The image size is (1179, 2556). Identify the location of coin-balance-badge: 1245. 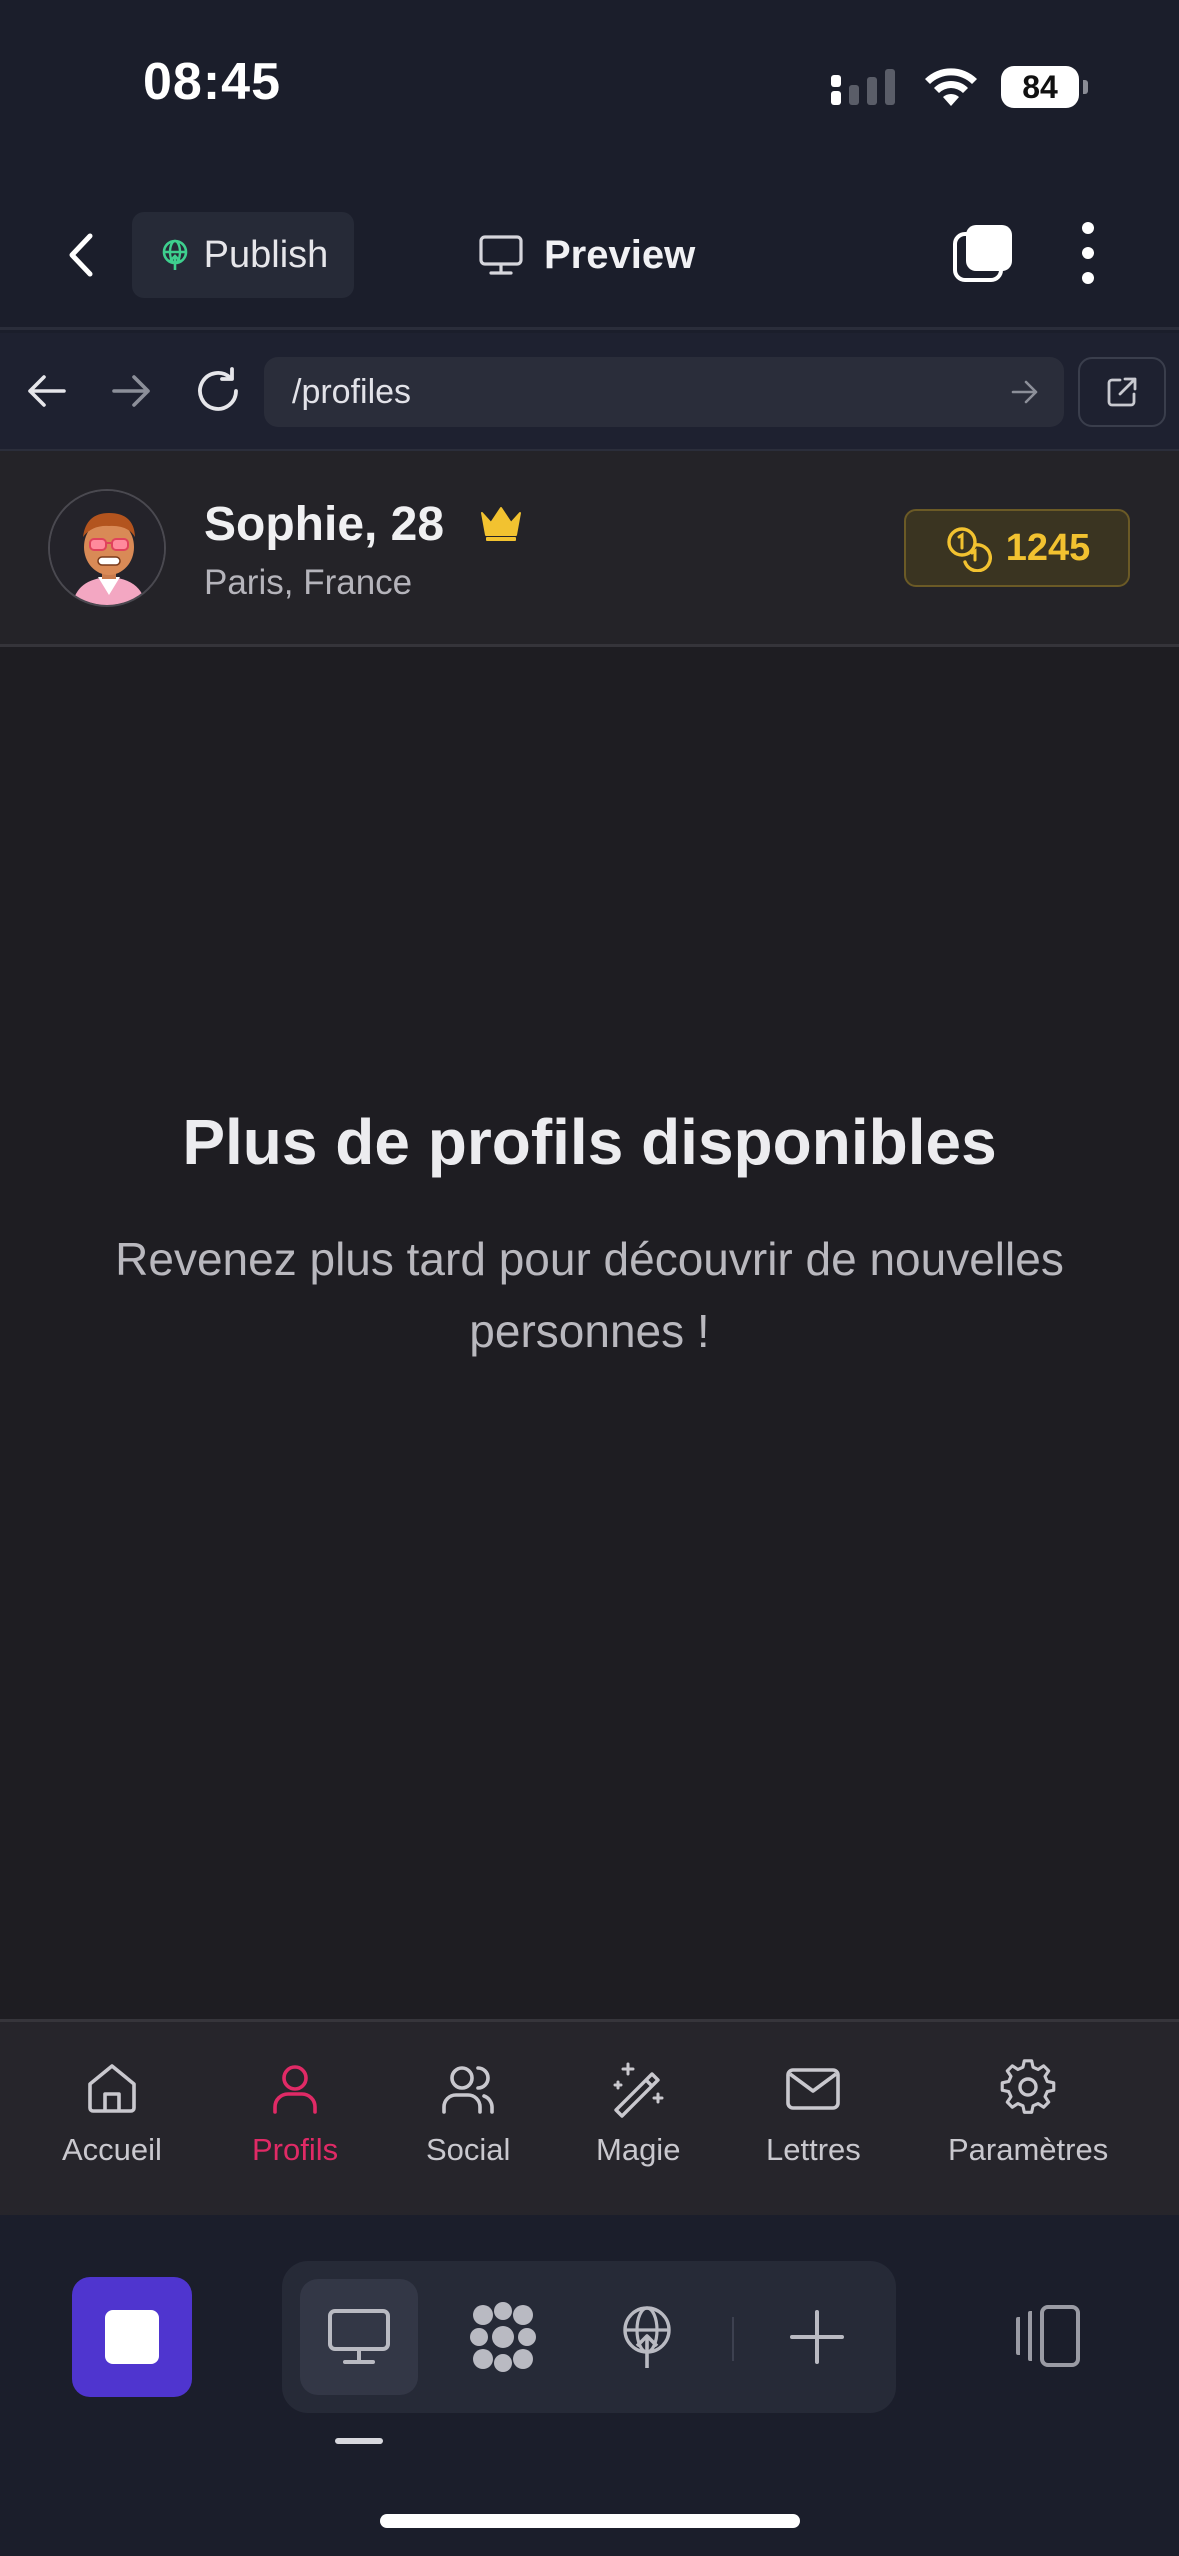
(1017, 548).